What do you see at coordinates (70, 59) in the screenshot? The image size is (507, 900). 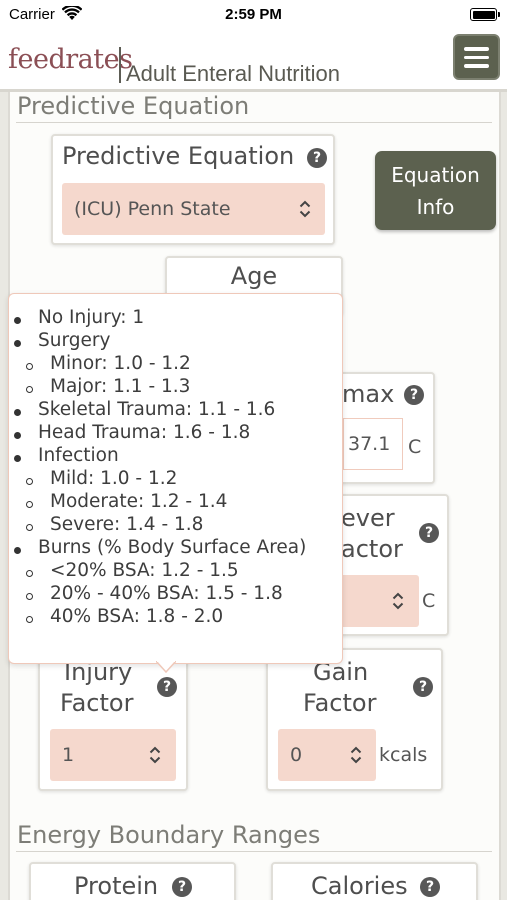 I see `logo: feedrates` at bounding box center [70, 59].